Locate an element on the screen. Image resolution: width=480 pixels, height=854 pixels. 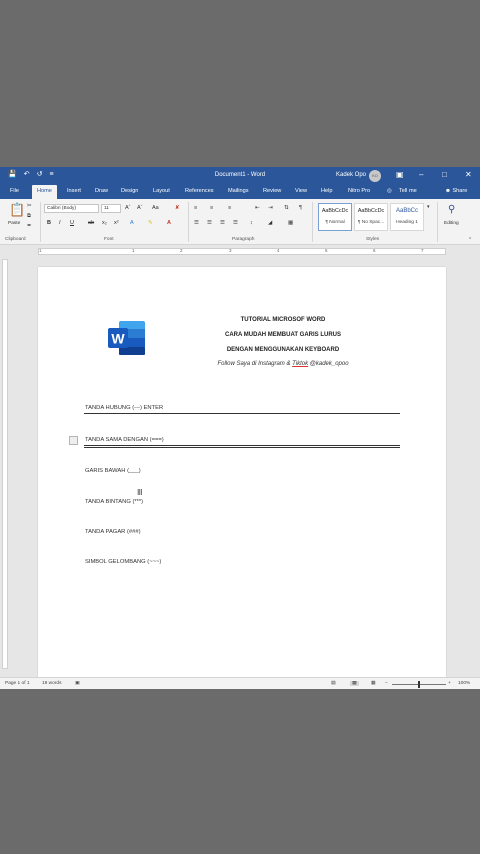
shrink-font-icon: Aˇ is located at coordinates (140, 208).